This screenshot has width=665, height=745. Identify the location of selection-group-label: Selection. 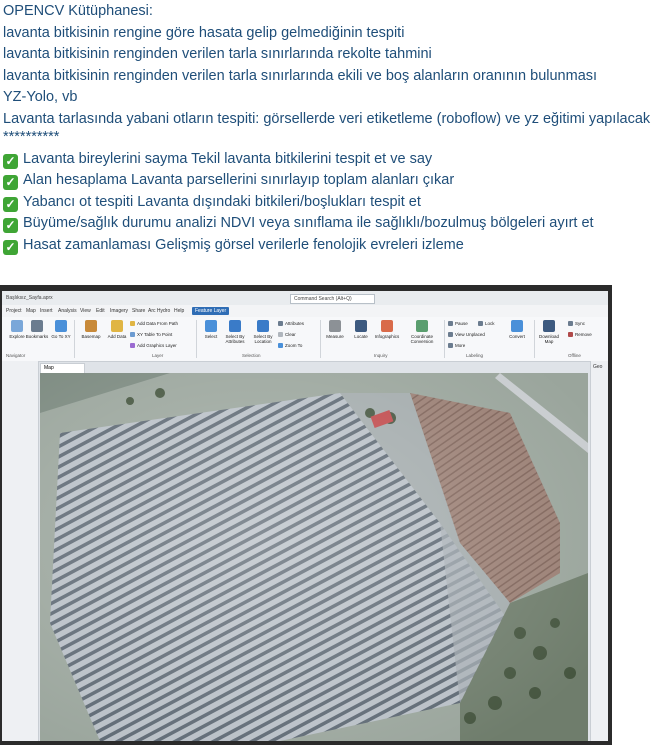
(251, 355).